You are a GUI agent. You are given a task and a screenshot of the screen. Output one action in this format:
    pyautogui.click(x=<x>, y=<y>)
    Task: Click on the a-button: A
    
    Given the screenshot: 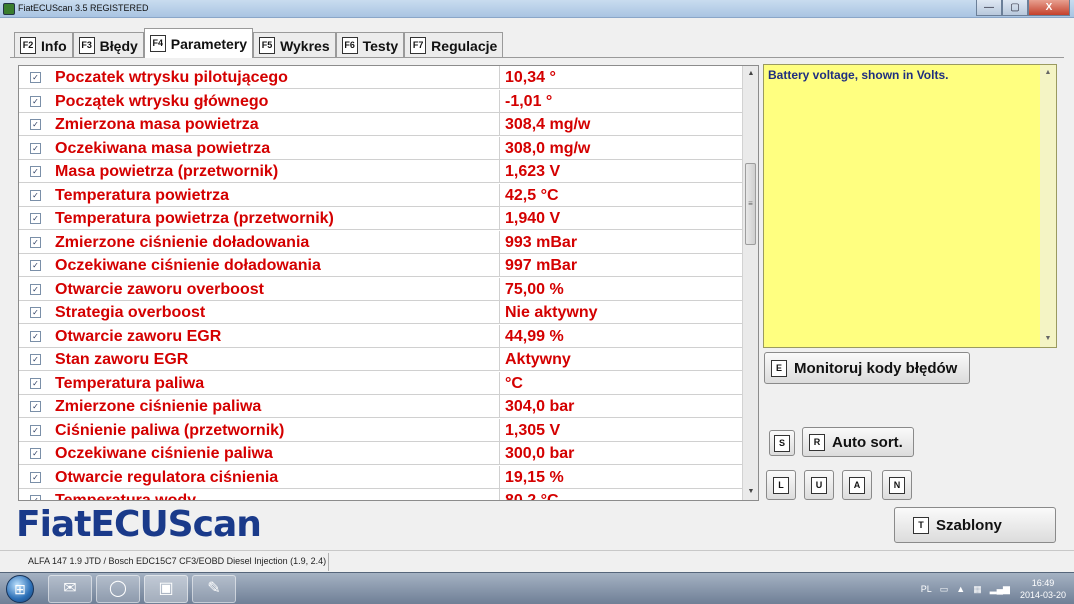 What is the action you would take?
    pyautogui.click(x=857, y=485)
    